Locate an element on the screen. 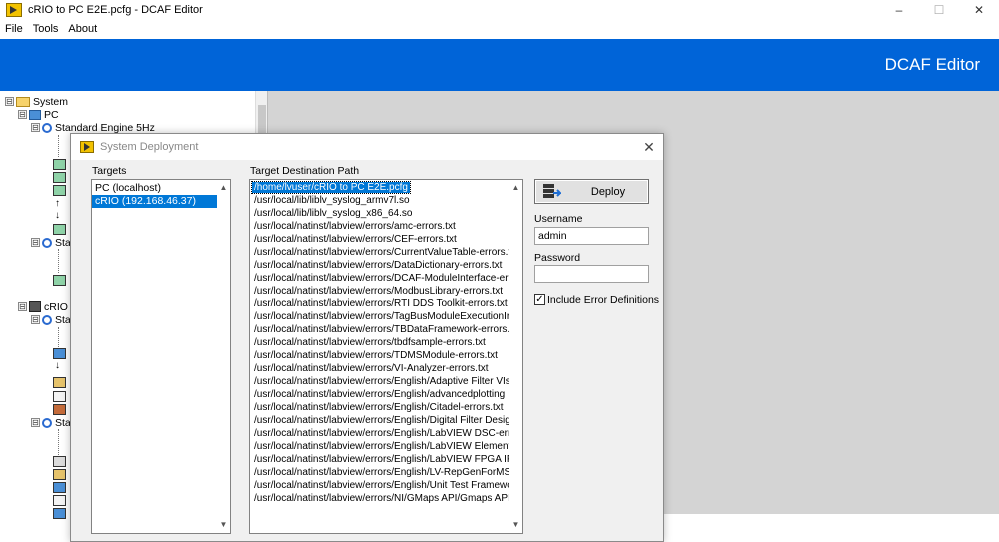  deploy-button: Deploy is located at coordinates (591, 191).